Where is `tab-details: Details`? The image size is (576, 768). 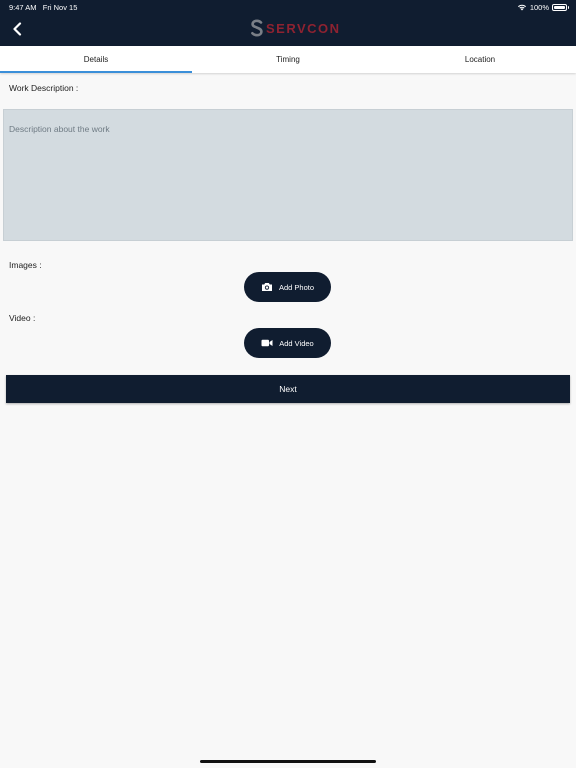 tab-details: Details is located at coordinates (96, 59).